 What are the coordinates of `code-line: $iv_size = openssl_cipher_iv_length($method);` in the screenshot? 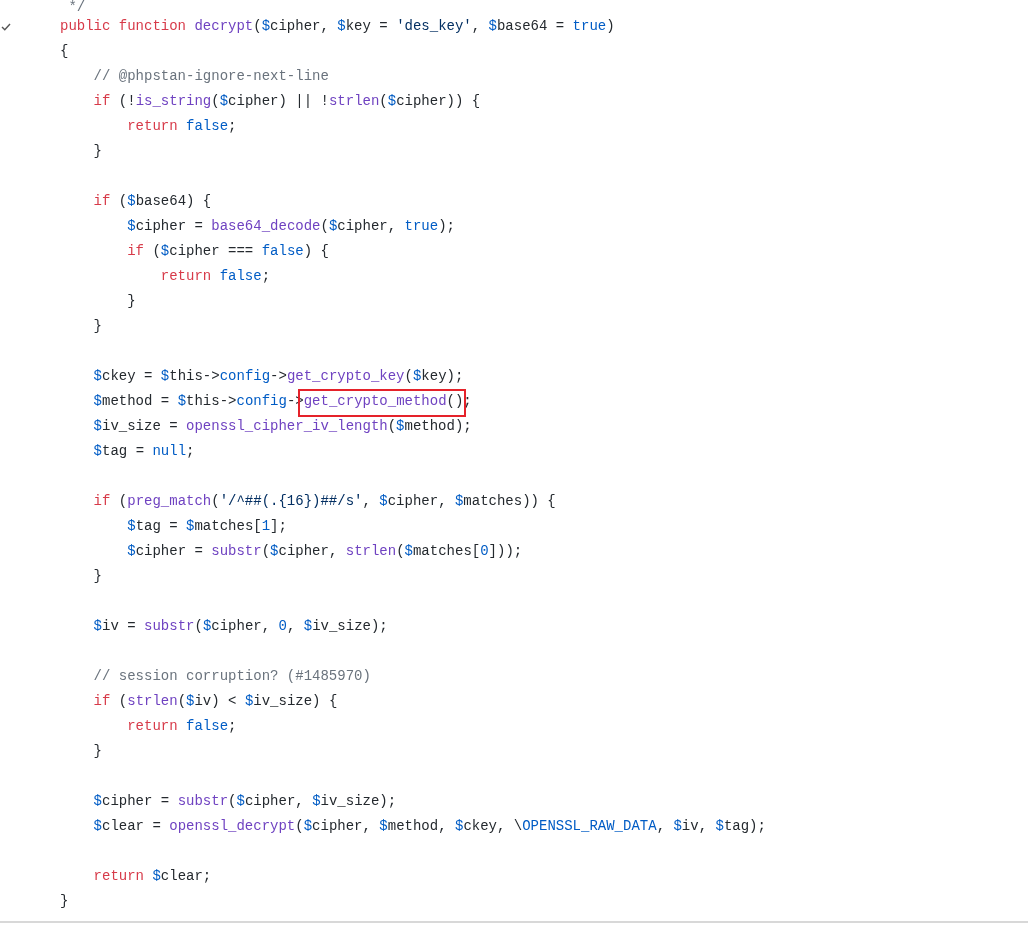 It's located at (282, 426).